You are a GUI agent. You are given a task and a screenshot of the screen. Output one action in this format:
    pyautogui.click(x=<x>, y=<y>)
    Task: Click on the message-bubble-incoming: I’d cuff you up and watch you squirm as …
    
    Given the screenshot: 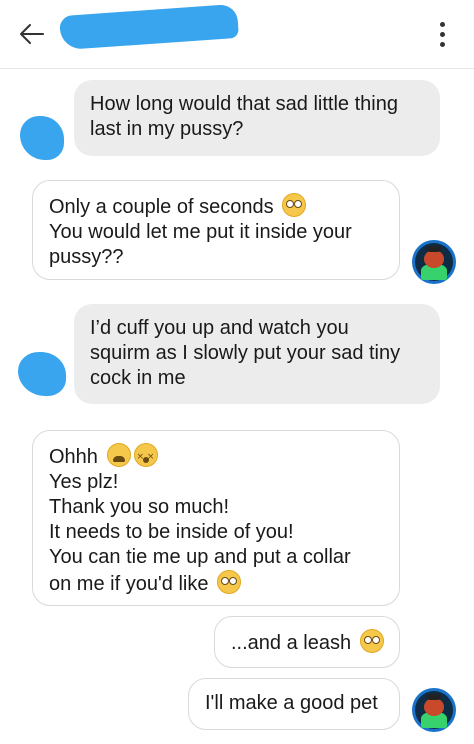 What is the action you would take?
    pyautogui.click(x=257, y=354)
    